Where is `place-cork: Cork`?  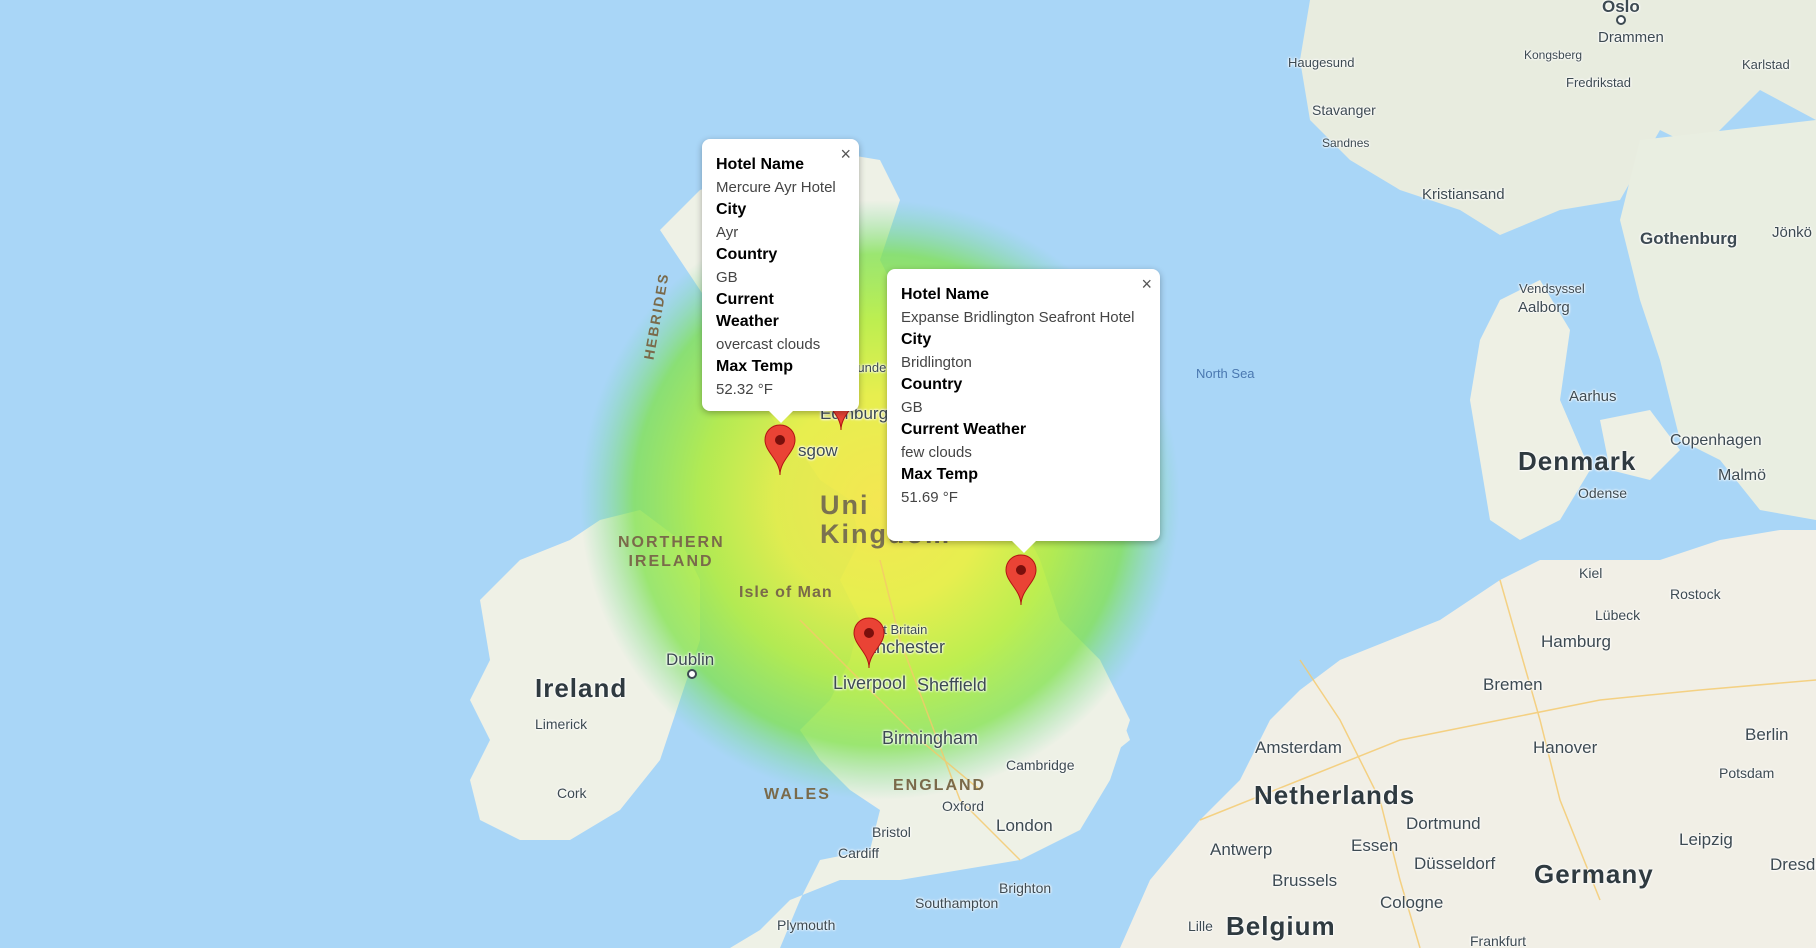
place-cork: Cork is located at coordinates (572, 793).